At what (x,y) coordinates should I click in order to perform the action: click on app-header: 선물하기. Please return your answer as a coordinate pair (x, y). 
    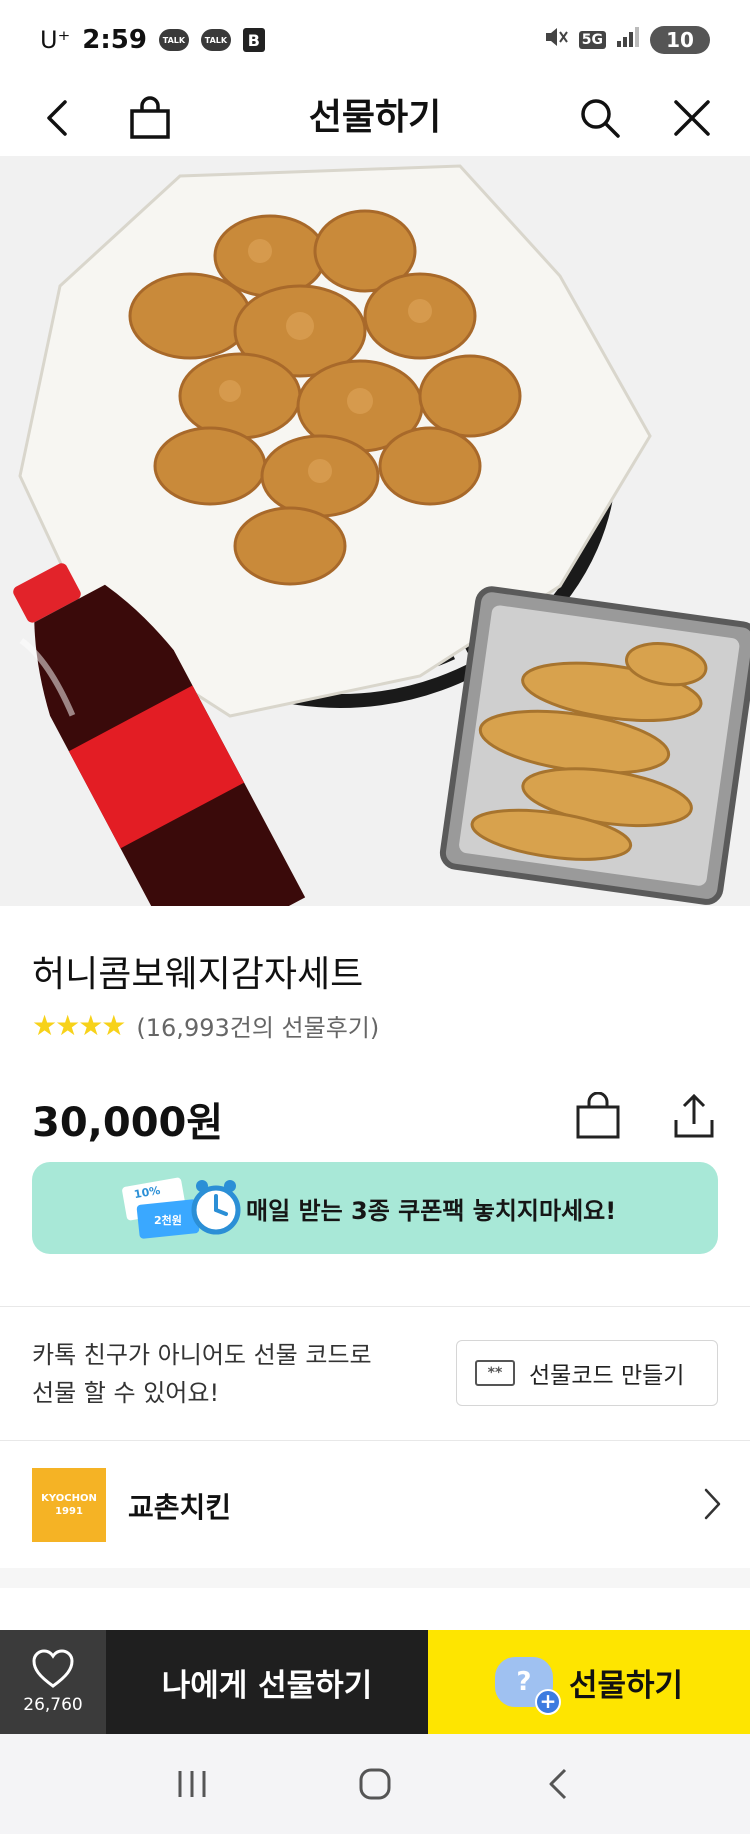
    Looking at the image, I should click on (375, 118).